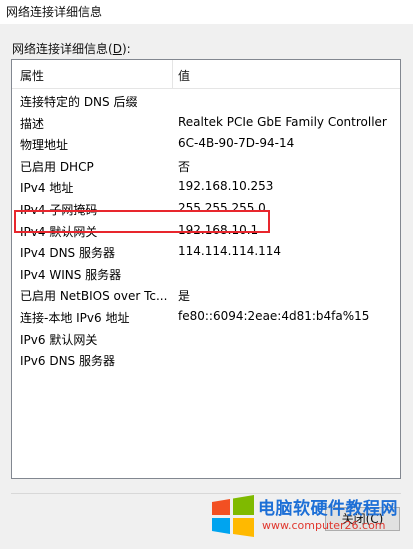 This screenshot has height=549, width=413. What do you see at coordinates (282, 121) in the screenshot?
I see `value-cell: Realtek PCIe GbE Family Controller` at bounding box center [282, 121].